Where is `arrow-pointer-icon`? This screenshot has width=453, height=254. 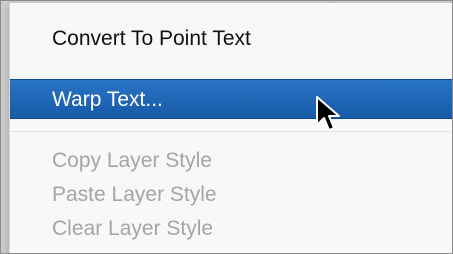
arrow-pointer-icon is located at coordinates (328, 113).